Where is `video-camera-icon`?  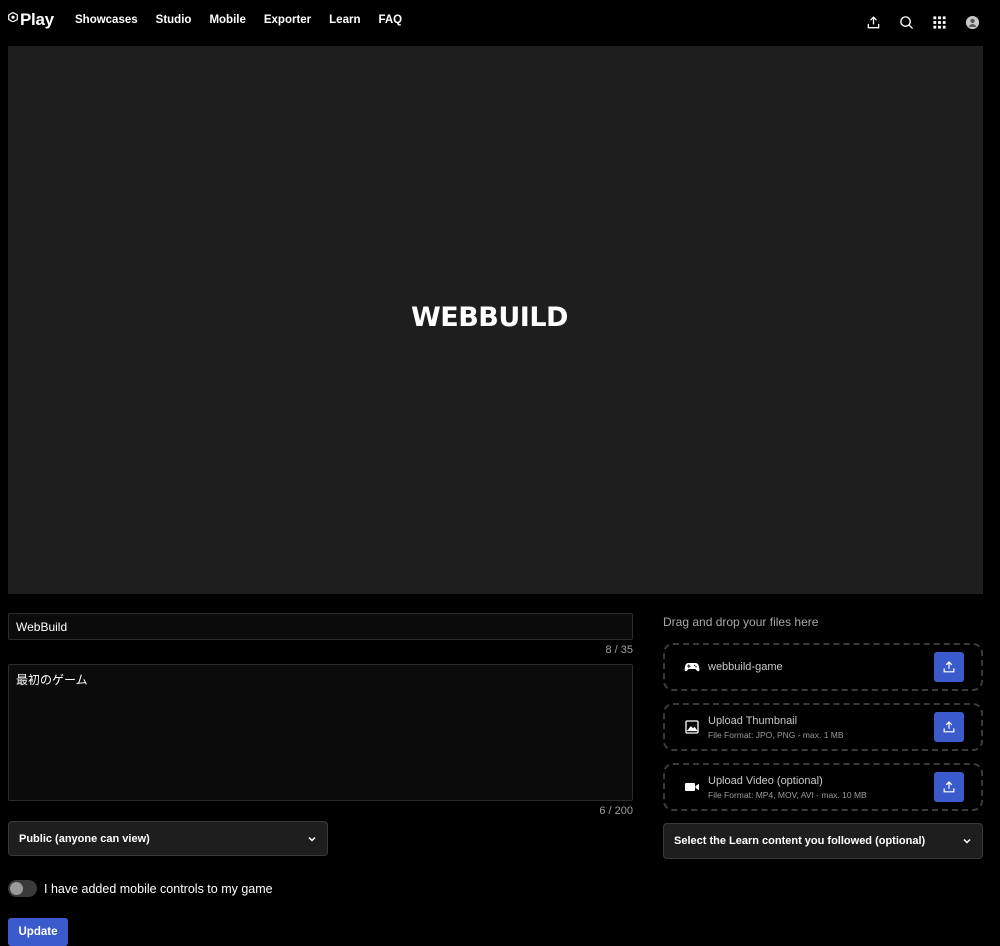 video-camera-icon is located at coordinates (692, 787).